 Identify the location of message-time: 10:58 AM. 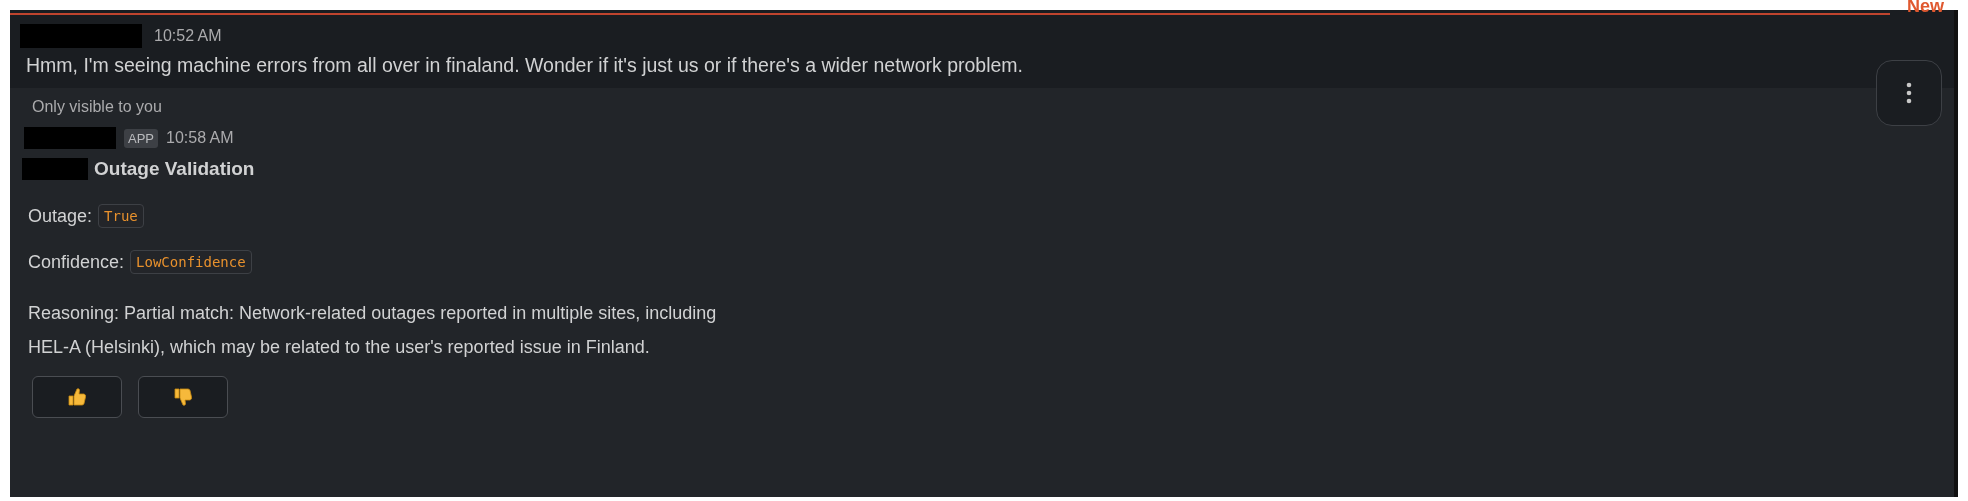
(200, 138).